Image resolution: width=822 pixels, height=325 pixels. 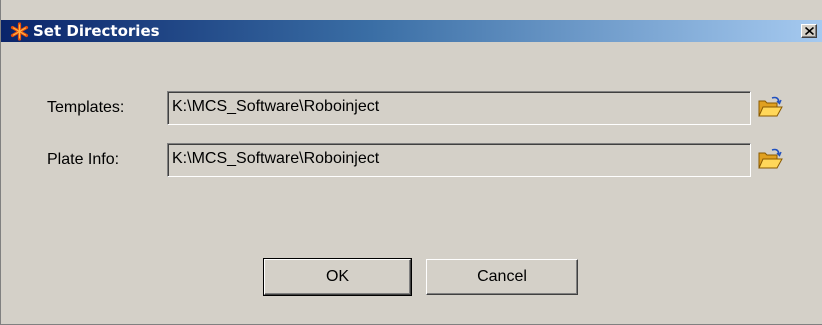 What do you see at coordinates (411, 31) in the screenshot?
I see `title-bar: Set Directories` at bounding box center [411, 31].